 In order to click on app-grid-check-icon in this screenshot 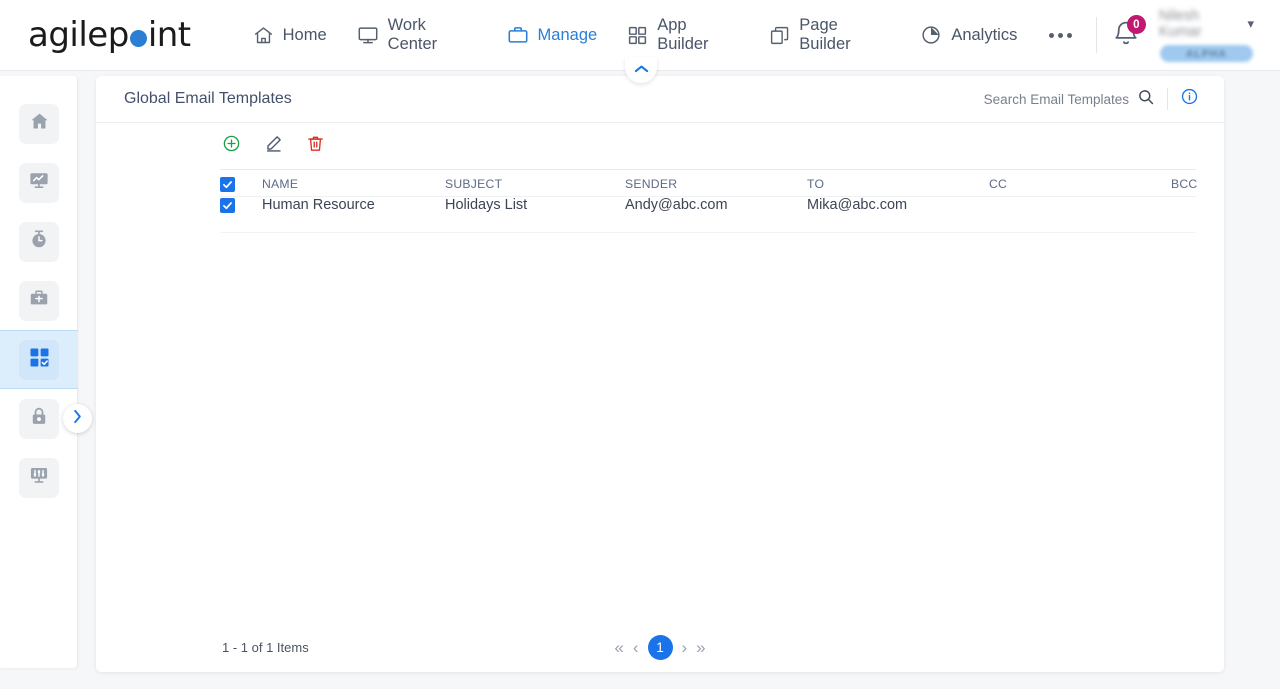, I will do `click(39, 360)`.